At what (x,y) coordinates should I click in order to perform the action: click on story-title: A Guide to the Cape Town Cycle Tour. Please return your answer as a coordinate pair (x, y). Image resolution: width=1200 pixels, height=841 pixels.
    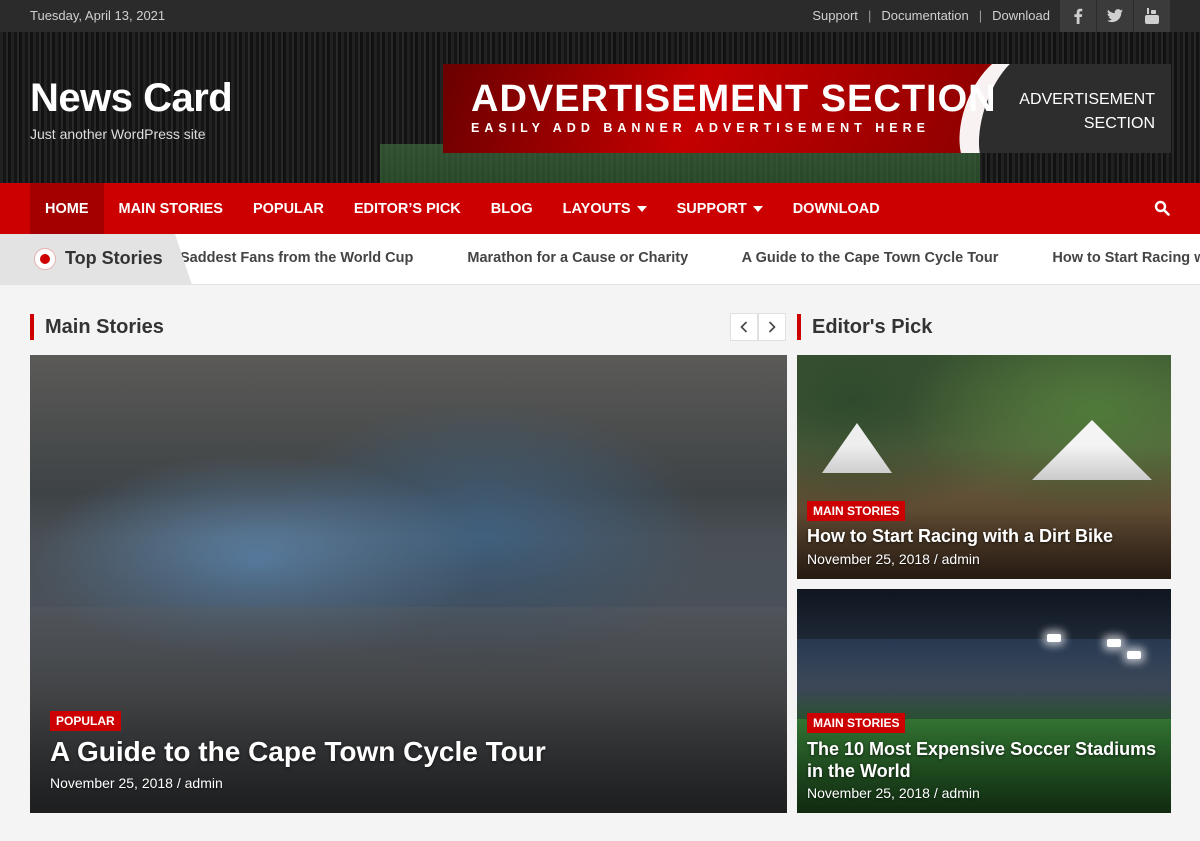
    Looking at the image, I should click on (298, 752).